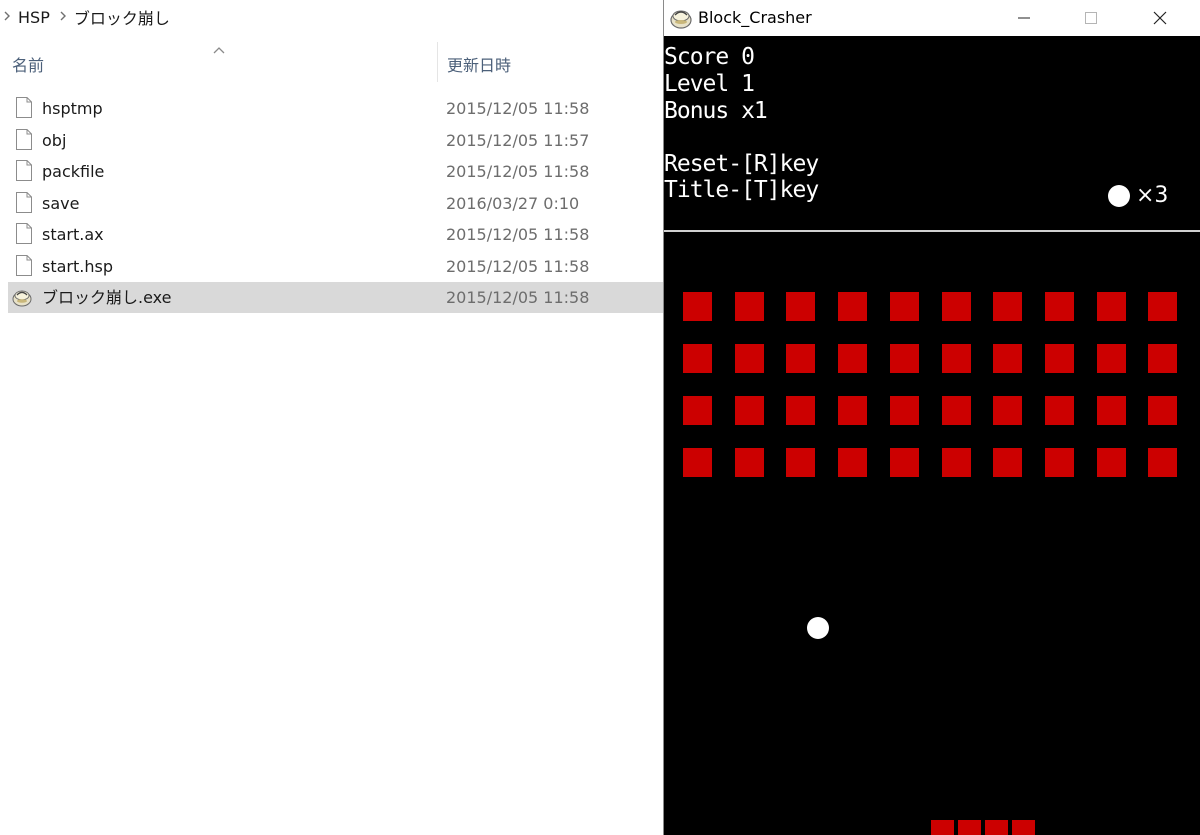 The height and width of the screenshot is (835, 1200). I want to click on score-text: Score 0, so click(709, 57).